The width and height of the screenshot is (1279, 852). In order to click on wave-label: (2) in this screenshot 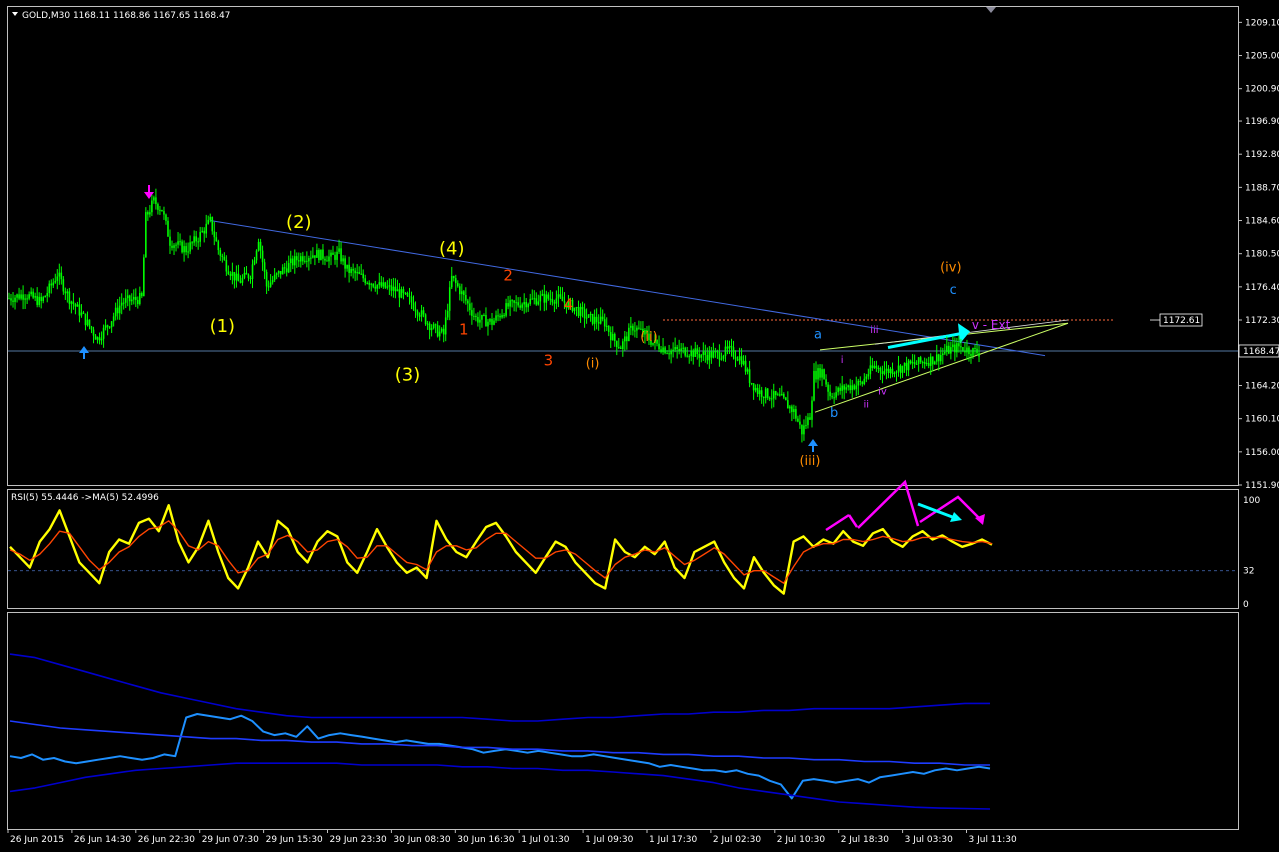, I will do `click(299, 222)`.